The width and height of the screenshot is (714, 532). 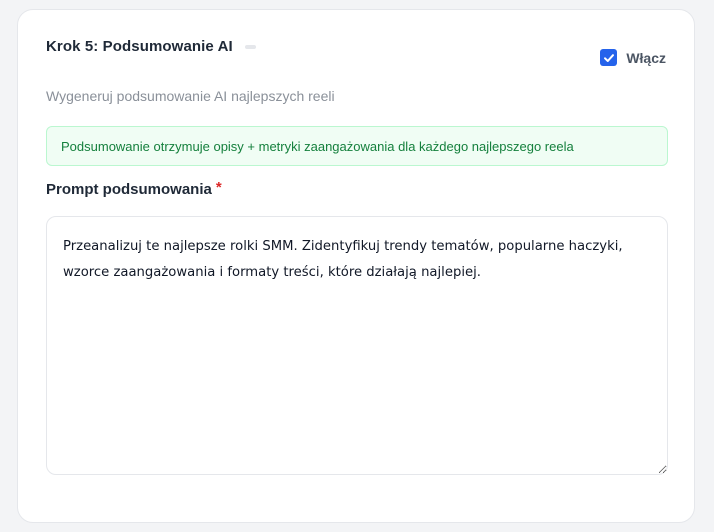 I want to click on step-badge, so click(x=250, y=46).